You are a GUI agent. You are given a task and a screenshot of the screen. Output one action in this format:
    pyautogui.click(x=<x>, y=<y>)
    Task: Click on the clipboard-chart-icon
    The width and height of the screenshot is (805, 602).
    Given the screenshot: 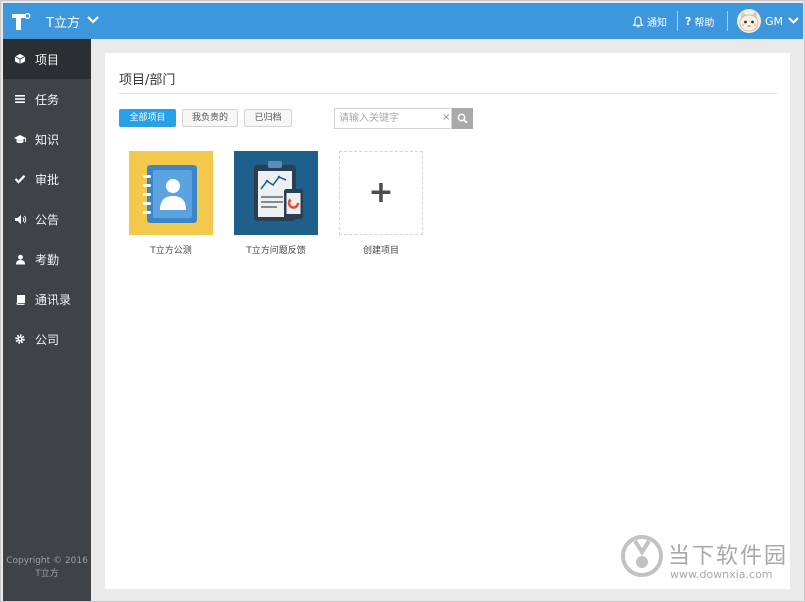 What is the action you would take?
    pyautogui.click(x=278, y=191)
    